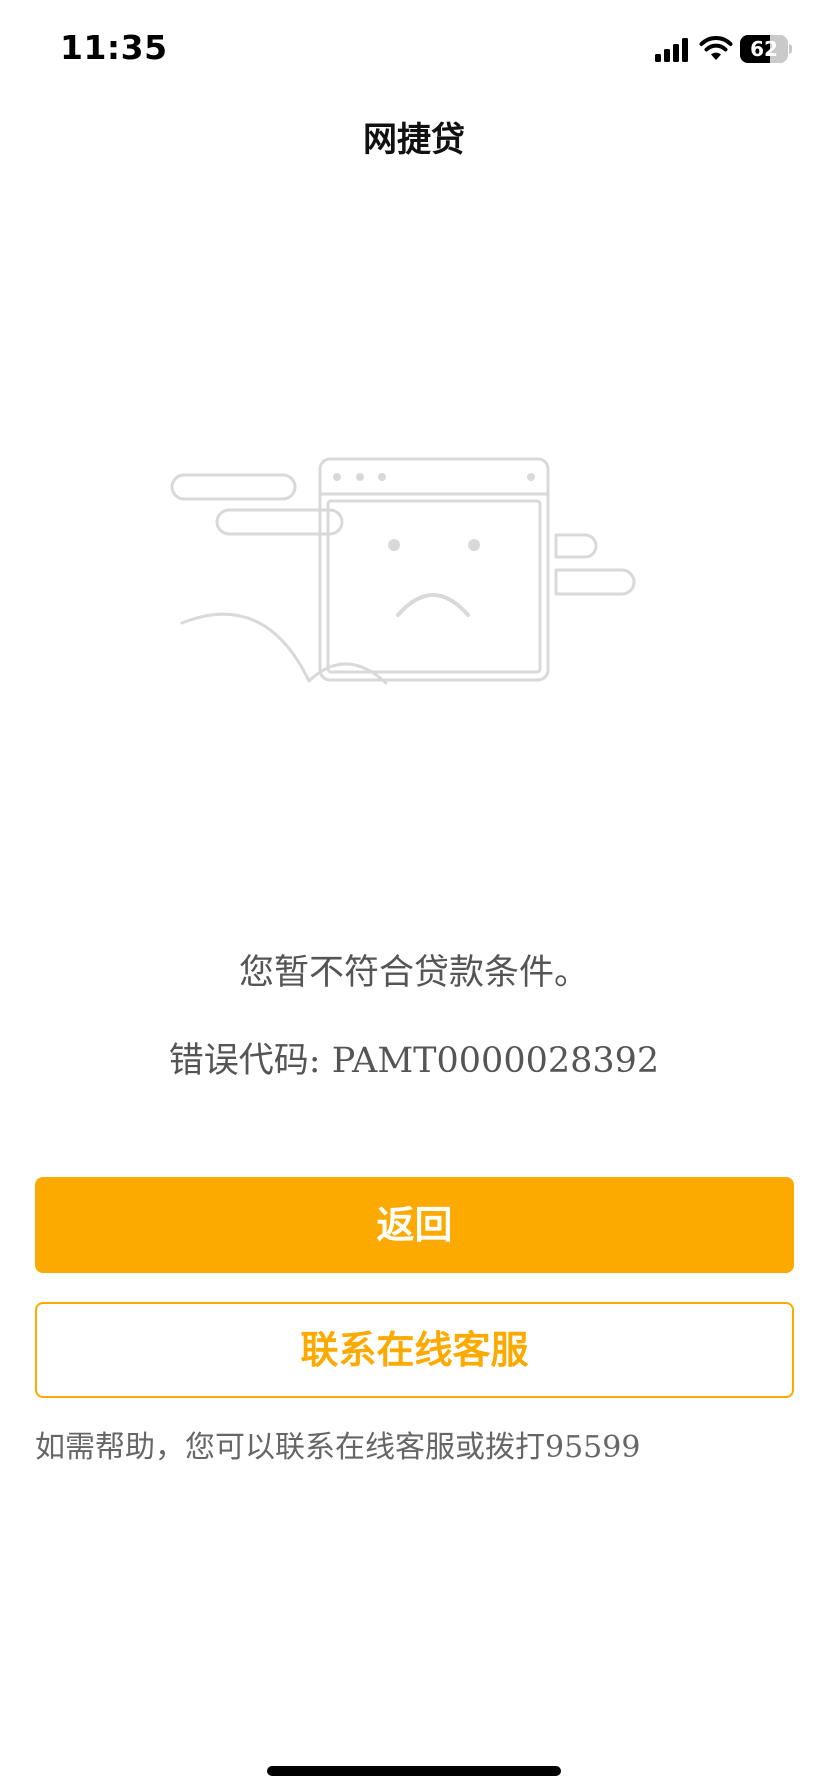  What do you see at coordinates (414, 1061) in the screenshot?
I see `error-code: 错误代码: PAMT0000028392` at bounding box center [414, 1061].